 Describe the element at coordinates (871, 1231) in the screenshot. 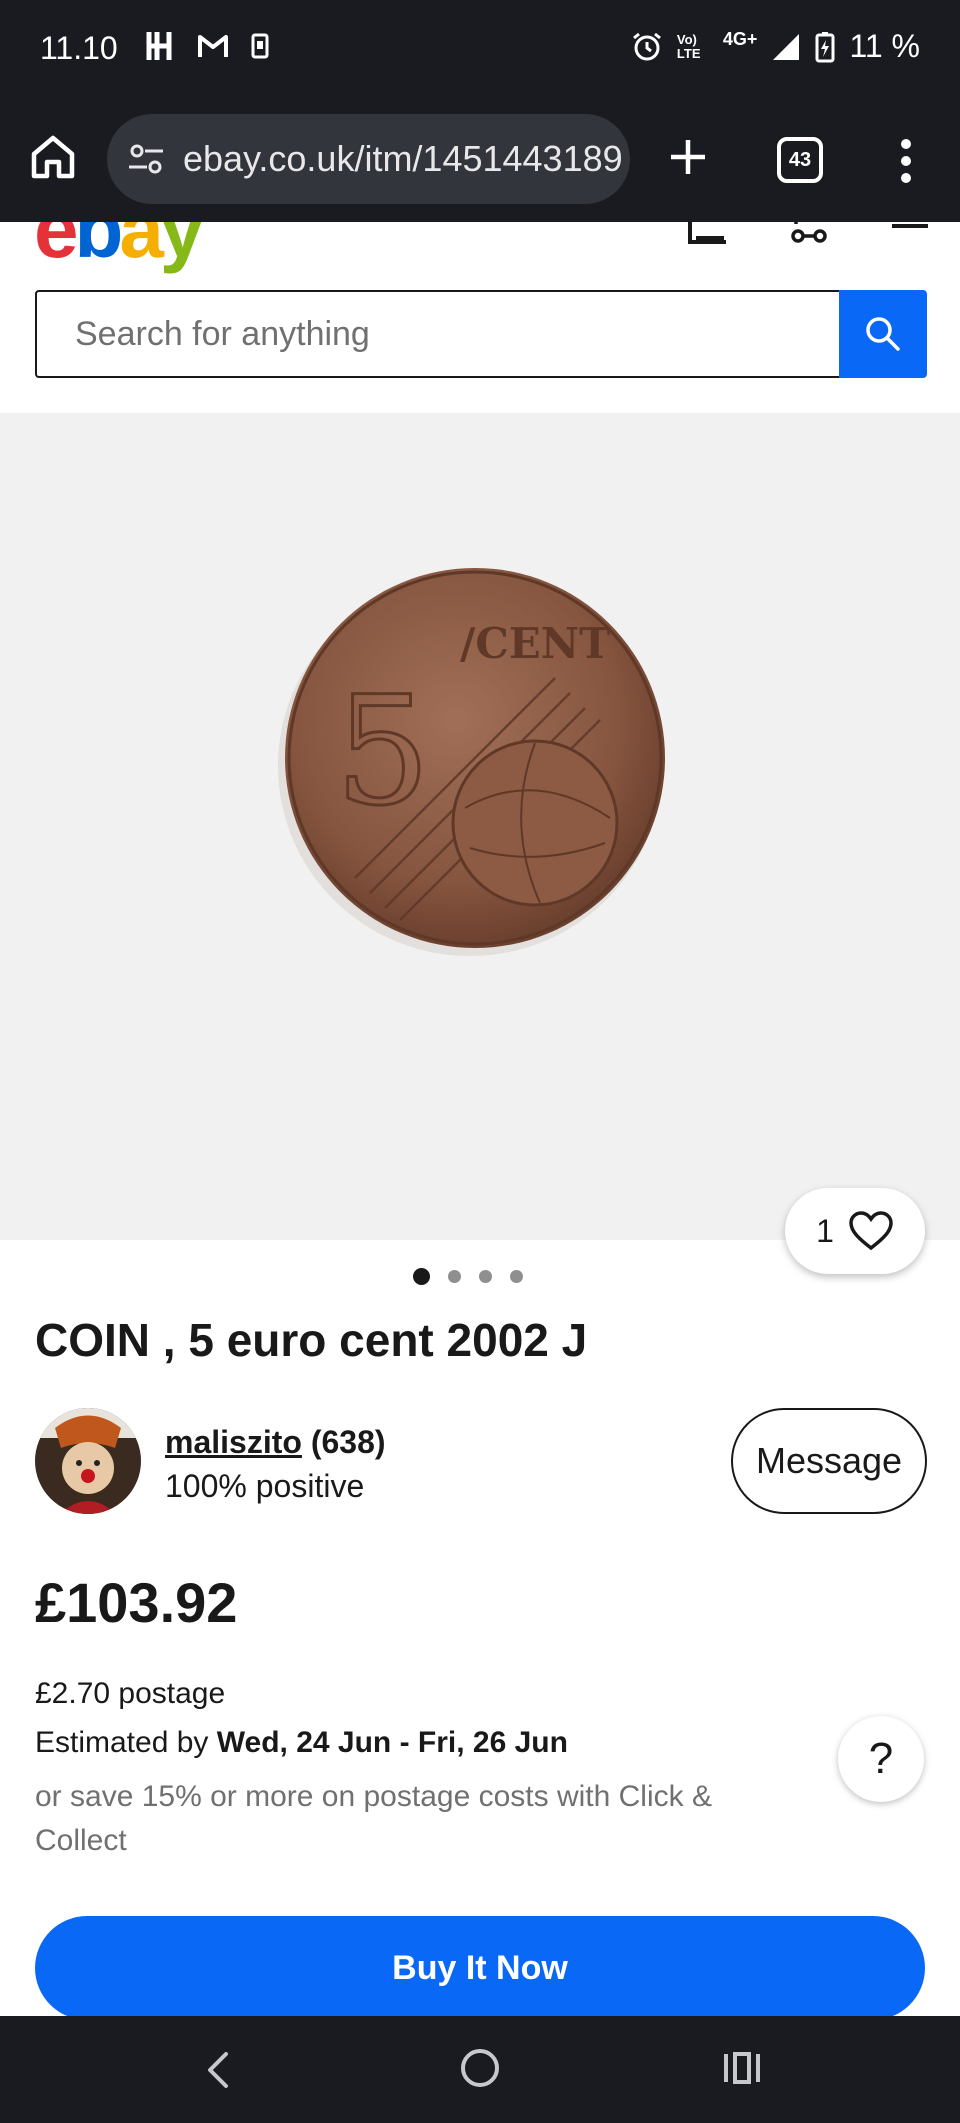

I see `heart-icon` at that location.